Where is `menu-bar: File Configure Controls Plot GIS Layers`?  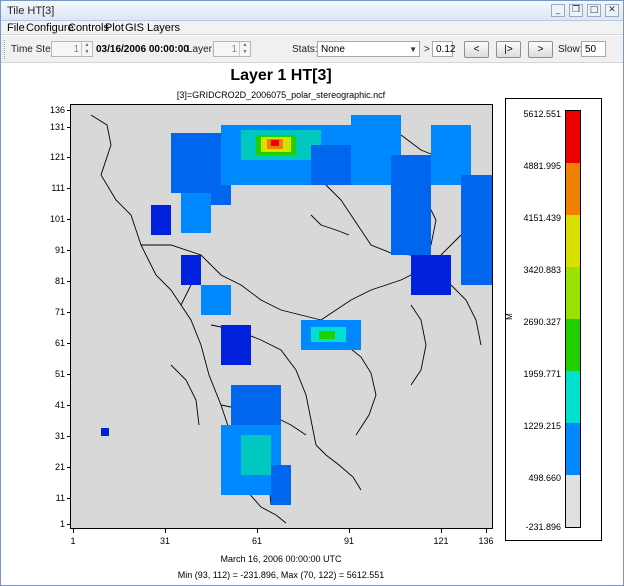 menu-bar: File Configure Controls Plot GIS Layers is located at coordinates (312, 28).